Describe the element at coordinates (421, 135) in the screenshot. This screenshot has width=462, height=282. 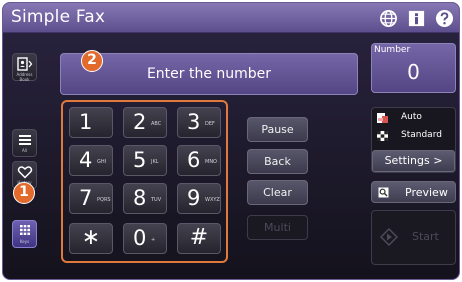
I see `standard-setting-label: Standard` at that location.